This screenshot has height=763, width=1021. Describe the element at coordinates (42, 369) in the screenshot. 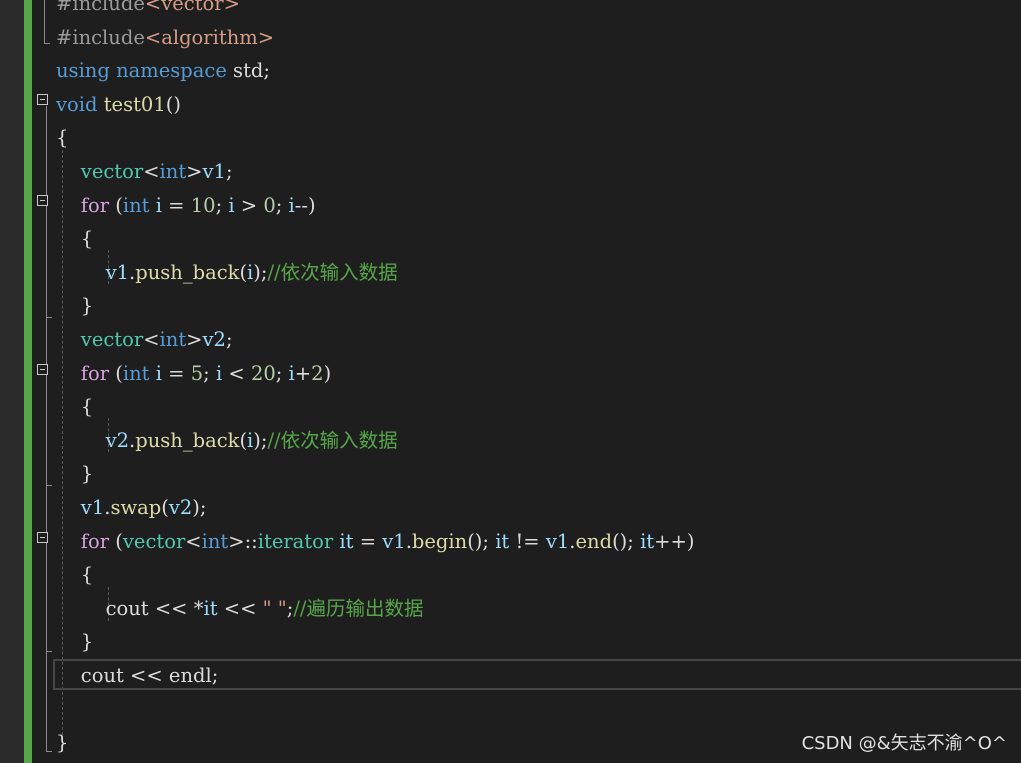

I see `collapse-for-loop-2-toggle` at that location.